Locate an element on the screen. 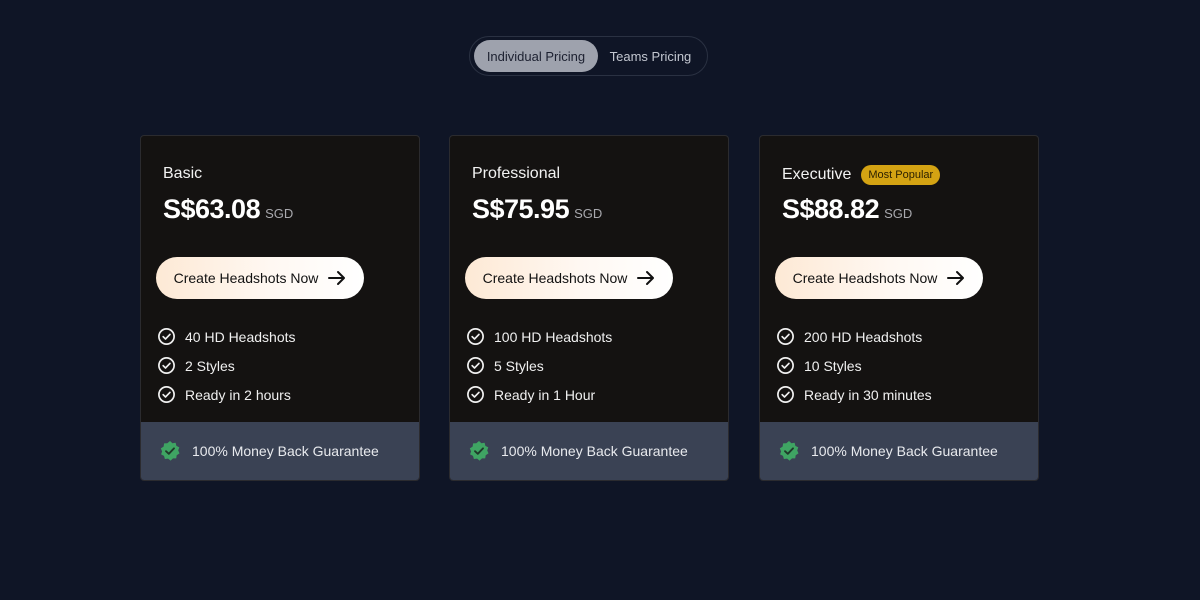  price-row: S$63.08 SGD is located at coordinates (228, 209).